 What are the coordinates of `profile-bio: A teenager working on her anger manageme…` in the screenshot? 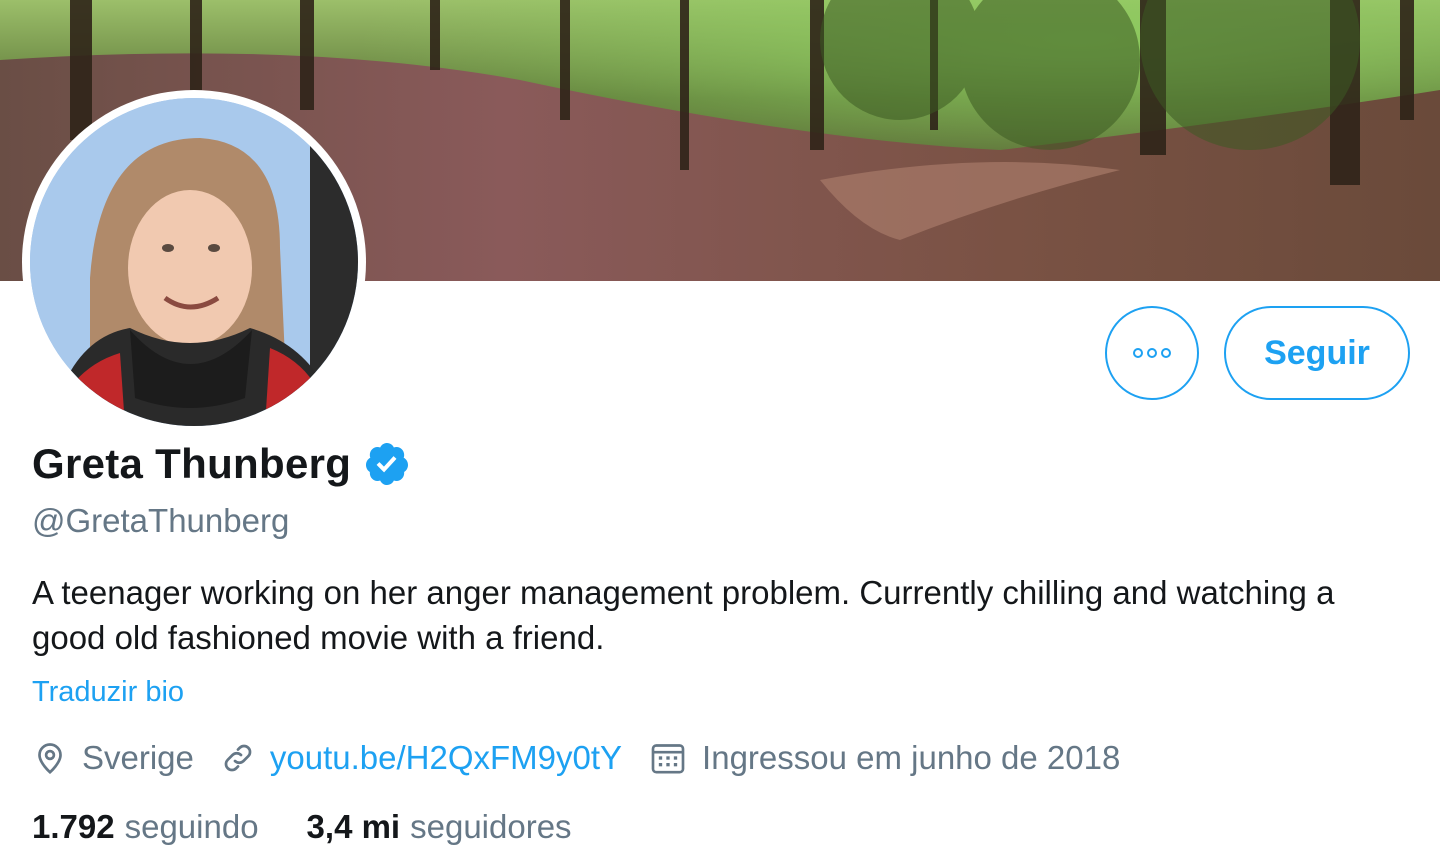 It's located at (683, 615).